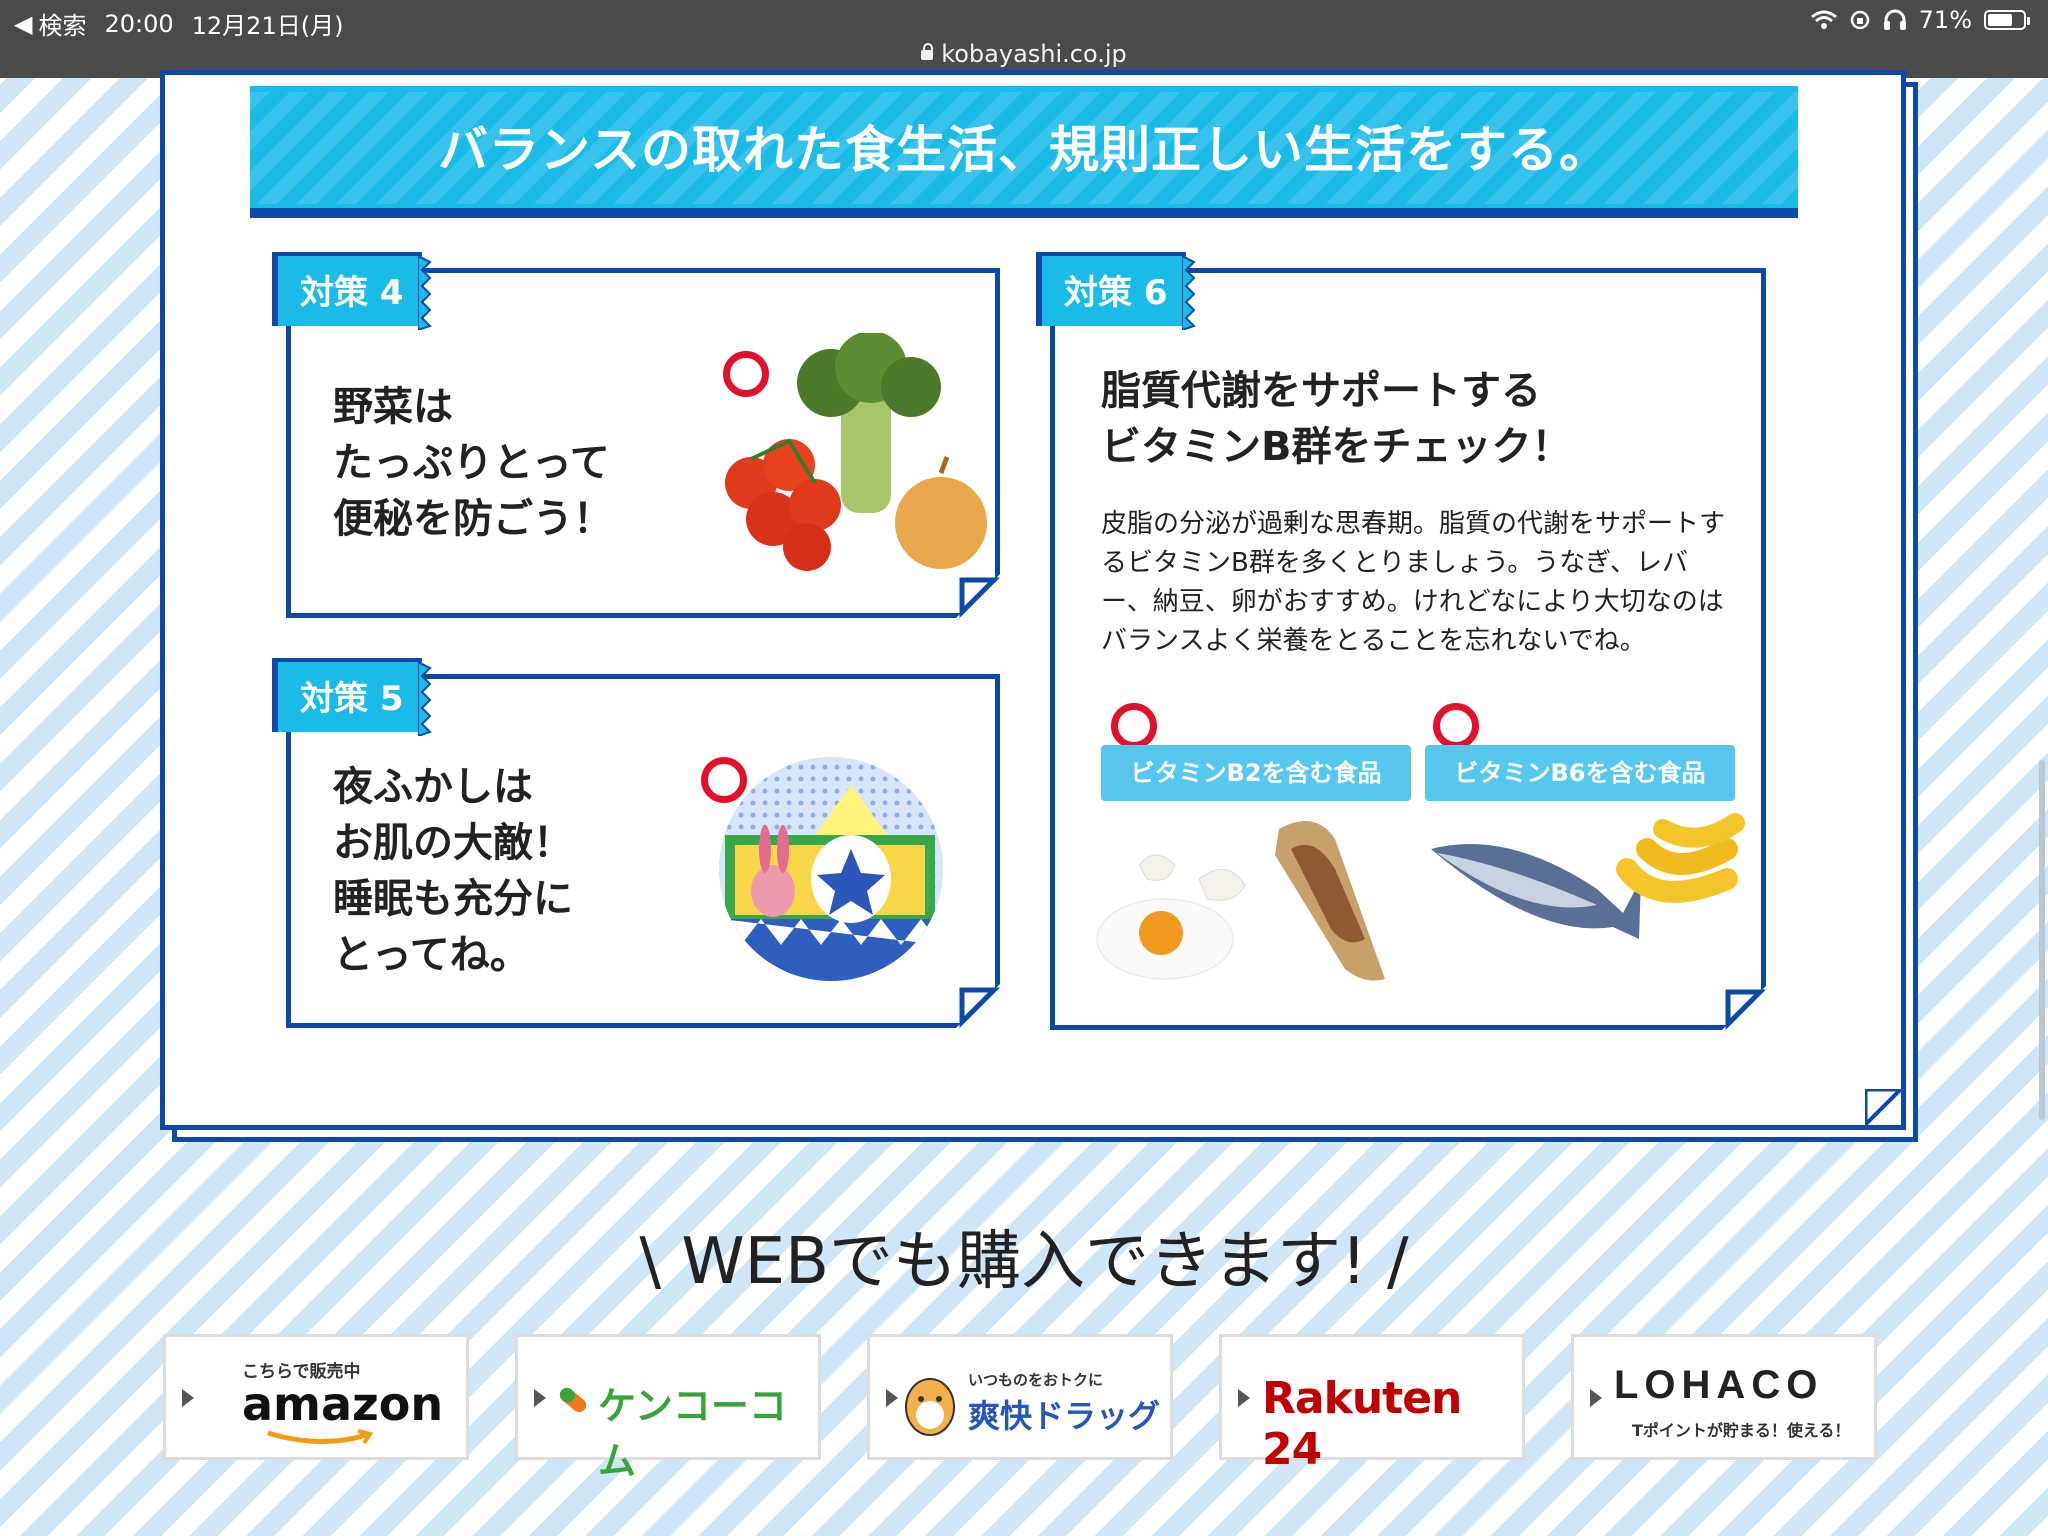 The width and height of the screenshot is (2048, 1536). Describe the element at coordinates (1580, 773) in the screenshot. I see `vitamin-b6-foods-label: ビタミンB6を含む食品` at that location.